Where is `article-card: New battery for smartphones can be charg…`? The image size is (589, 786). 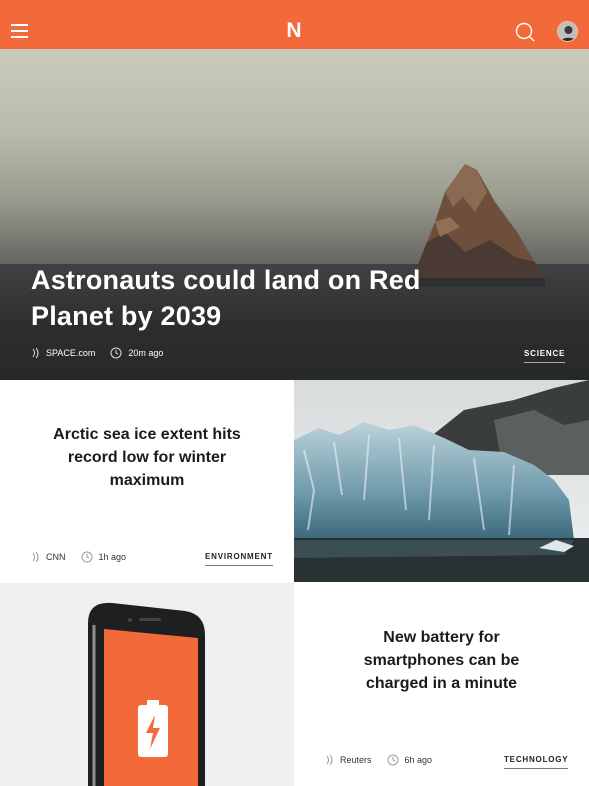 article-card: New battery for smartphones can be charg… is located at coordinates (441, 684).